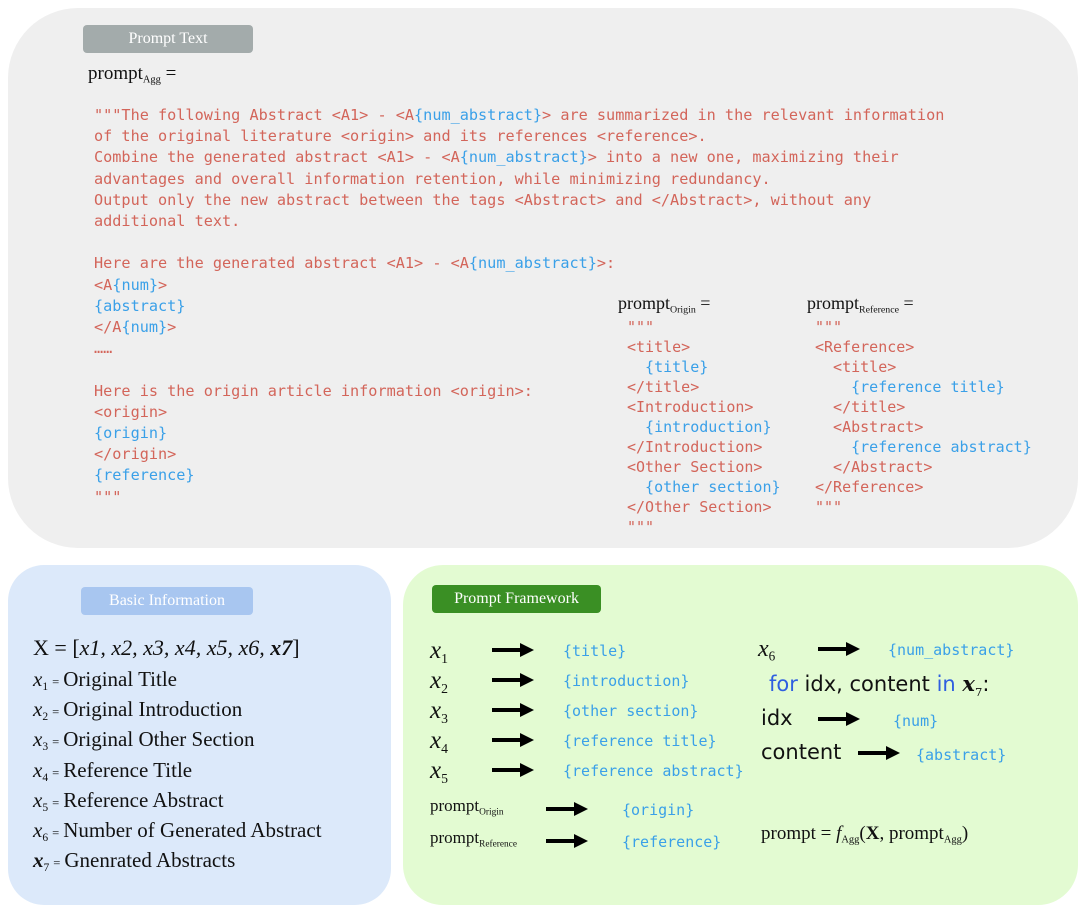  What do you see at coordinates (166, 648) in the screenshot?
I see `x-definition: X = [x1, x2, x3, x4, x5, x6, x7]` at bounding box center [166, 648].